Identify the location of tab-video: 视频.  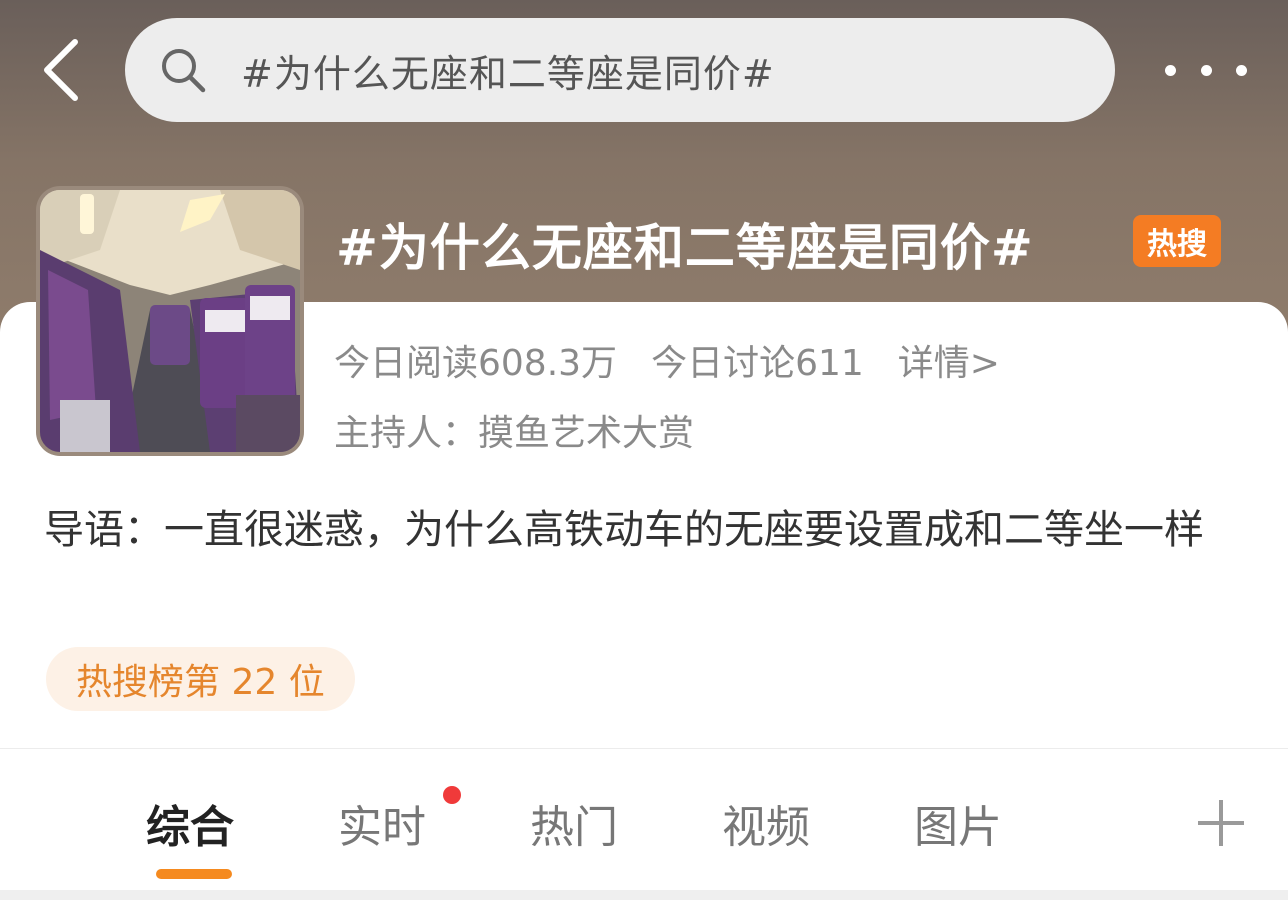
(766, 823).